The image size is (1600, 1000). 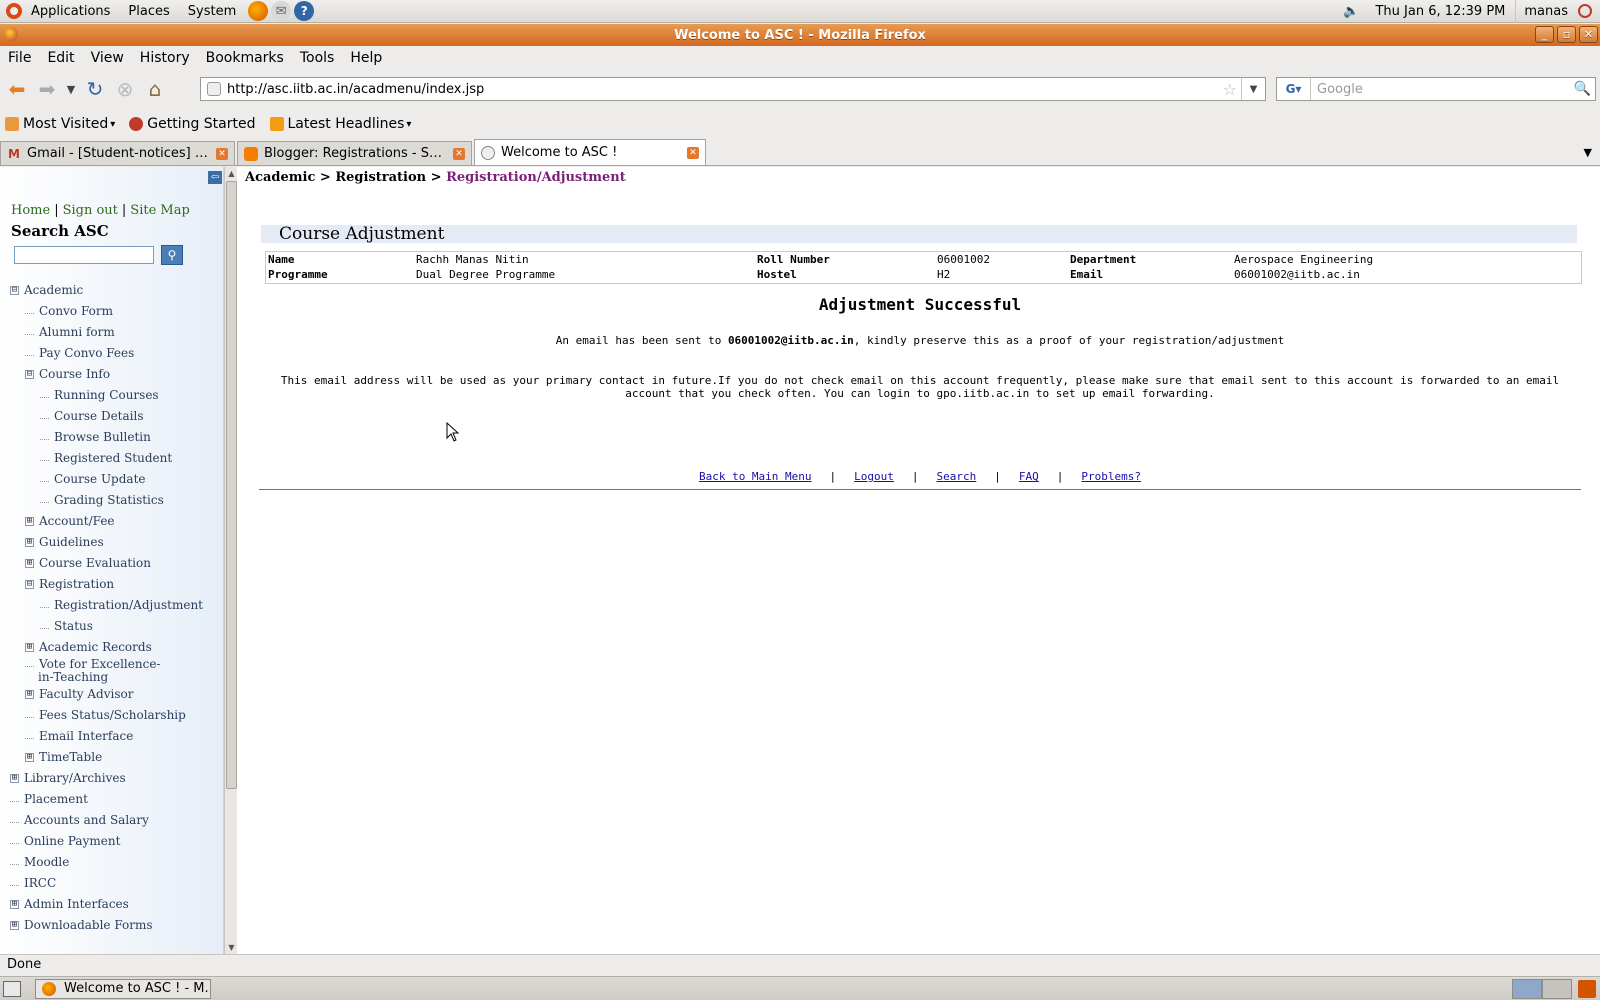 What do you see at coordinates (1585, 11) in the screenshot?
I see `power-icon` at bounding box center [1585, 11].